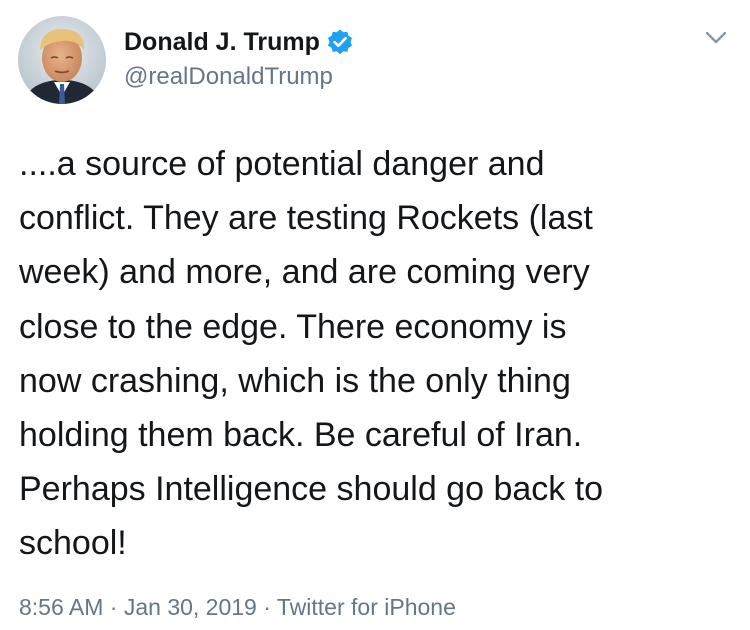 The height and width of the screenshot is (630, 750). What do you see at coordinates (190, 607) in the screenshot?
I see `tweet-date: Jan 30, 2019` at bounding box center [190, 607].